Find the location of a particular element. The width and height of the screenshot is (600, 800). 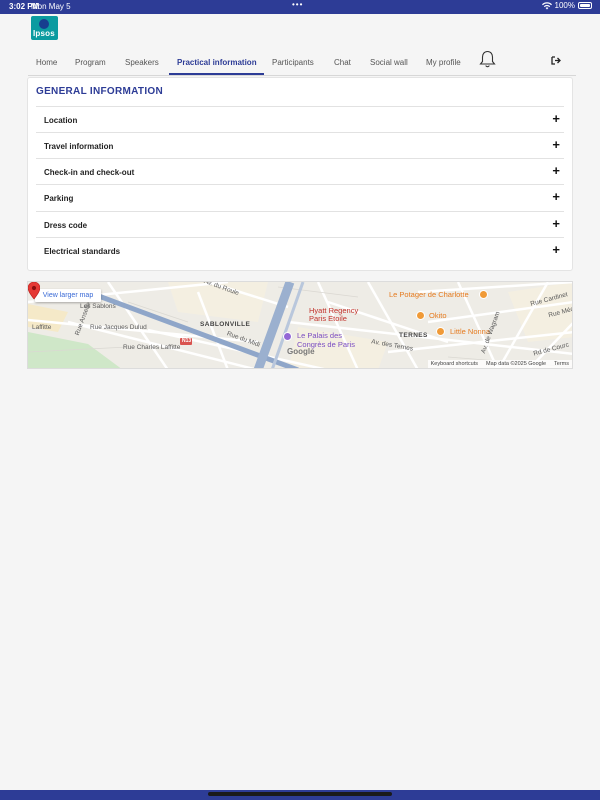

nav-participants: Participants is located at coordinates (293, 62).